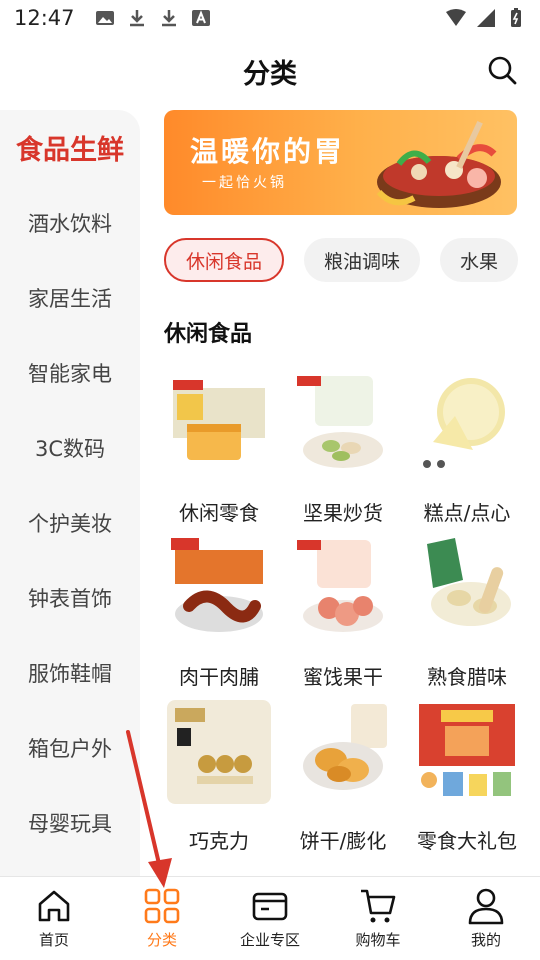 This screenshot has height=960, width=540. What do you see at coordinates (343, 588) in the screenshot?
I see `hawthorn-slices-thumbnail` at bounding box center [343, 588].